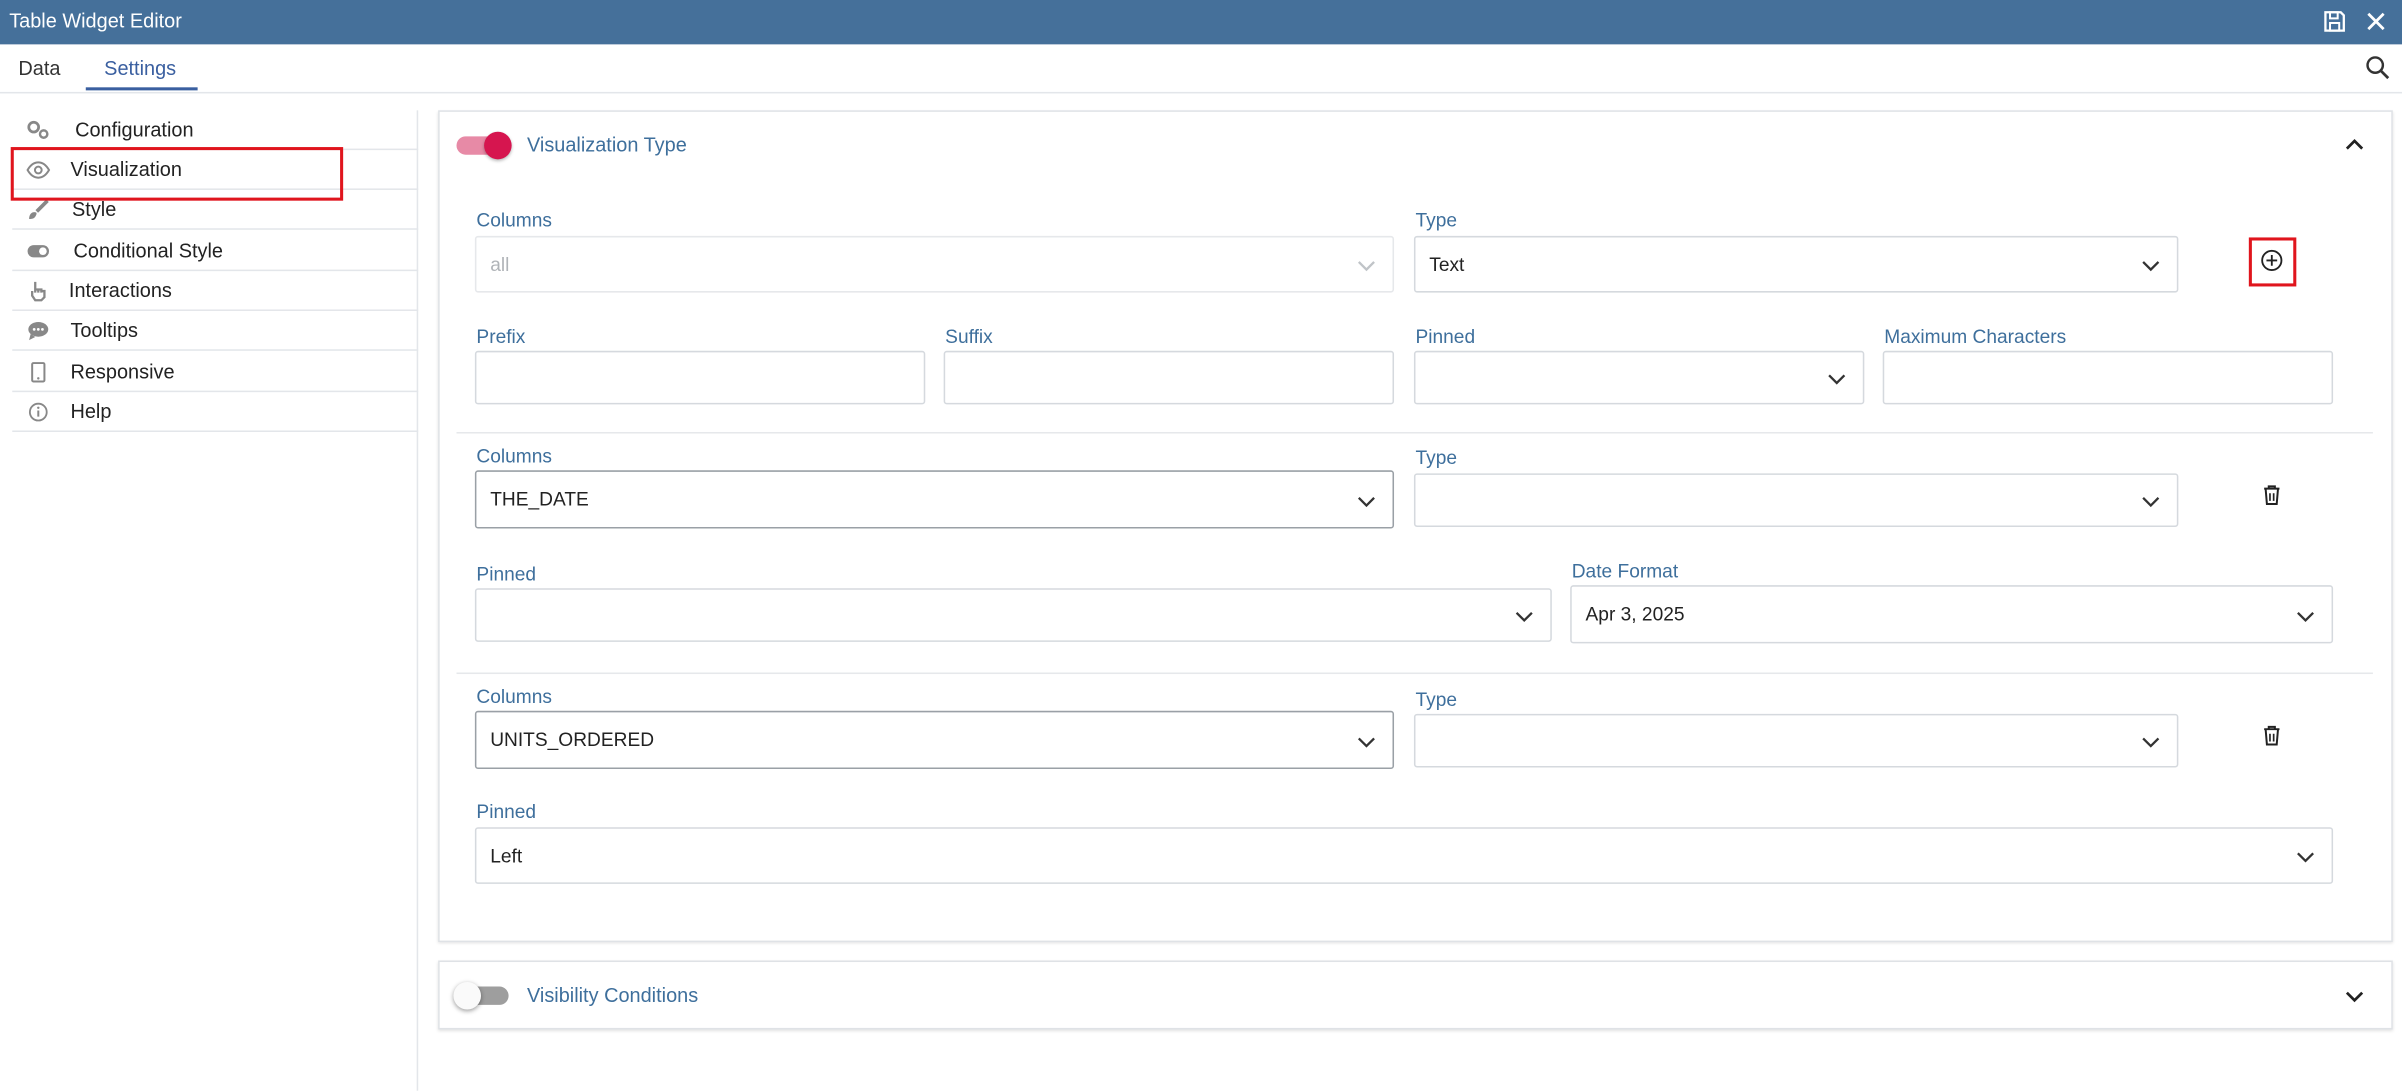 The width and height of the screenshot is (2402, 1091). Describe the element at coordinates (104, 330) in the screenshot. I see `sidebar-item-label: Tooltips` at that location.